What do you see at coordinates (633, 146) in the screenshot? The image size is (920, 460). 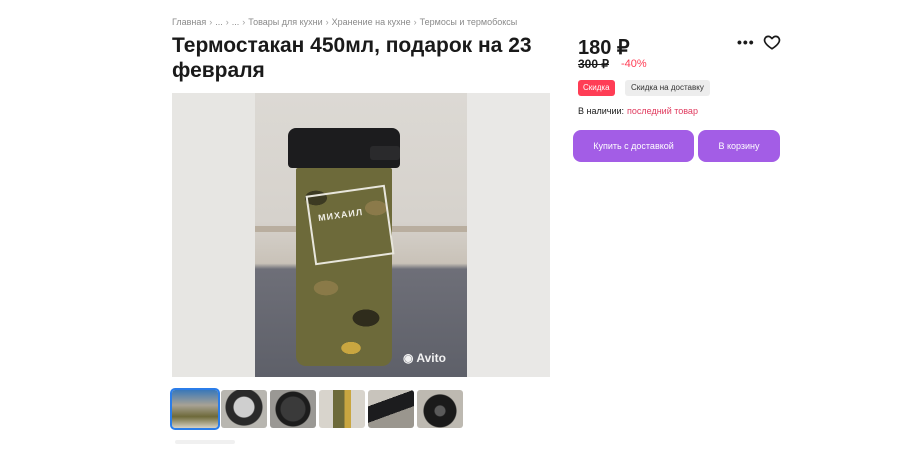 I see `buy-with-delivery-button: Купить с доставкой` at bounding box center [633, 146].